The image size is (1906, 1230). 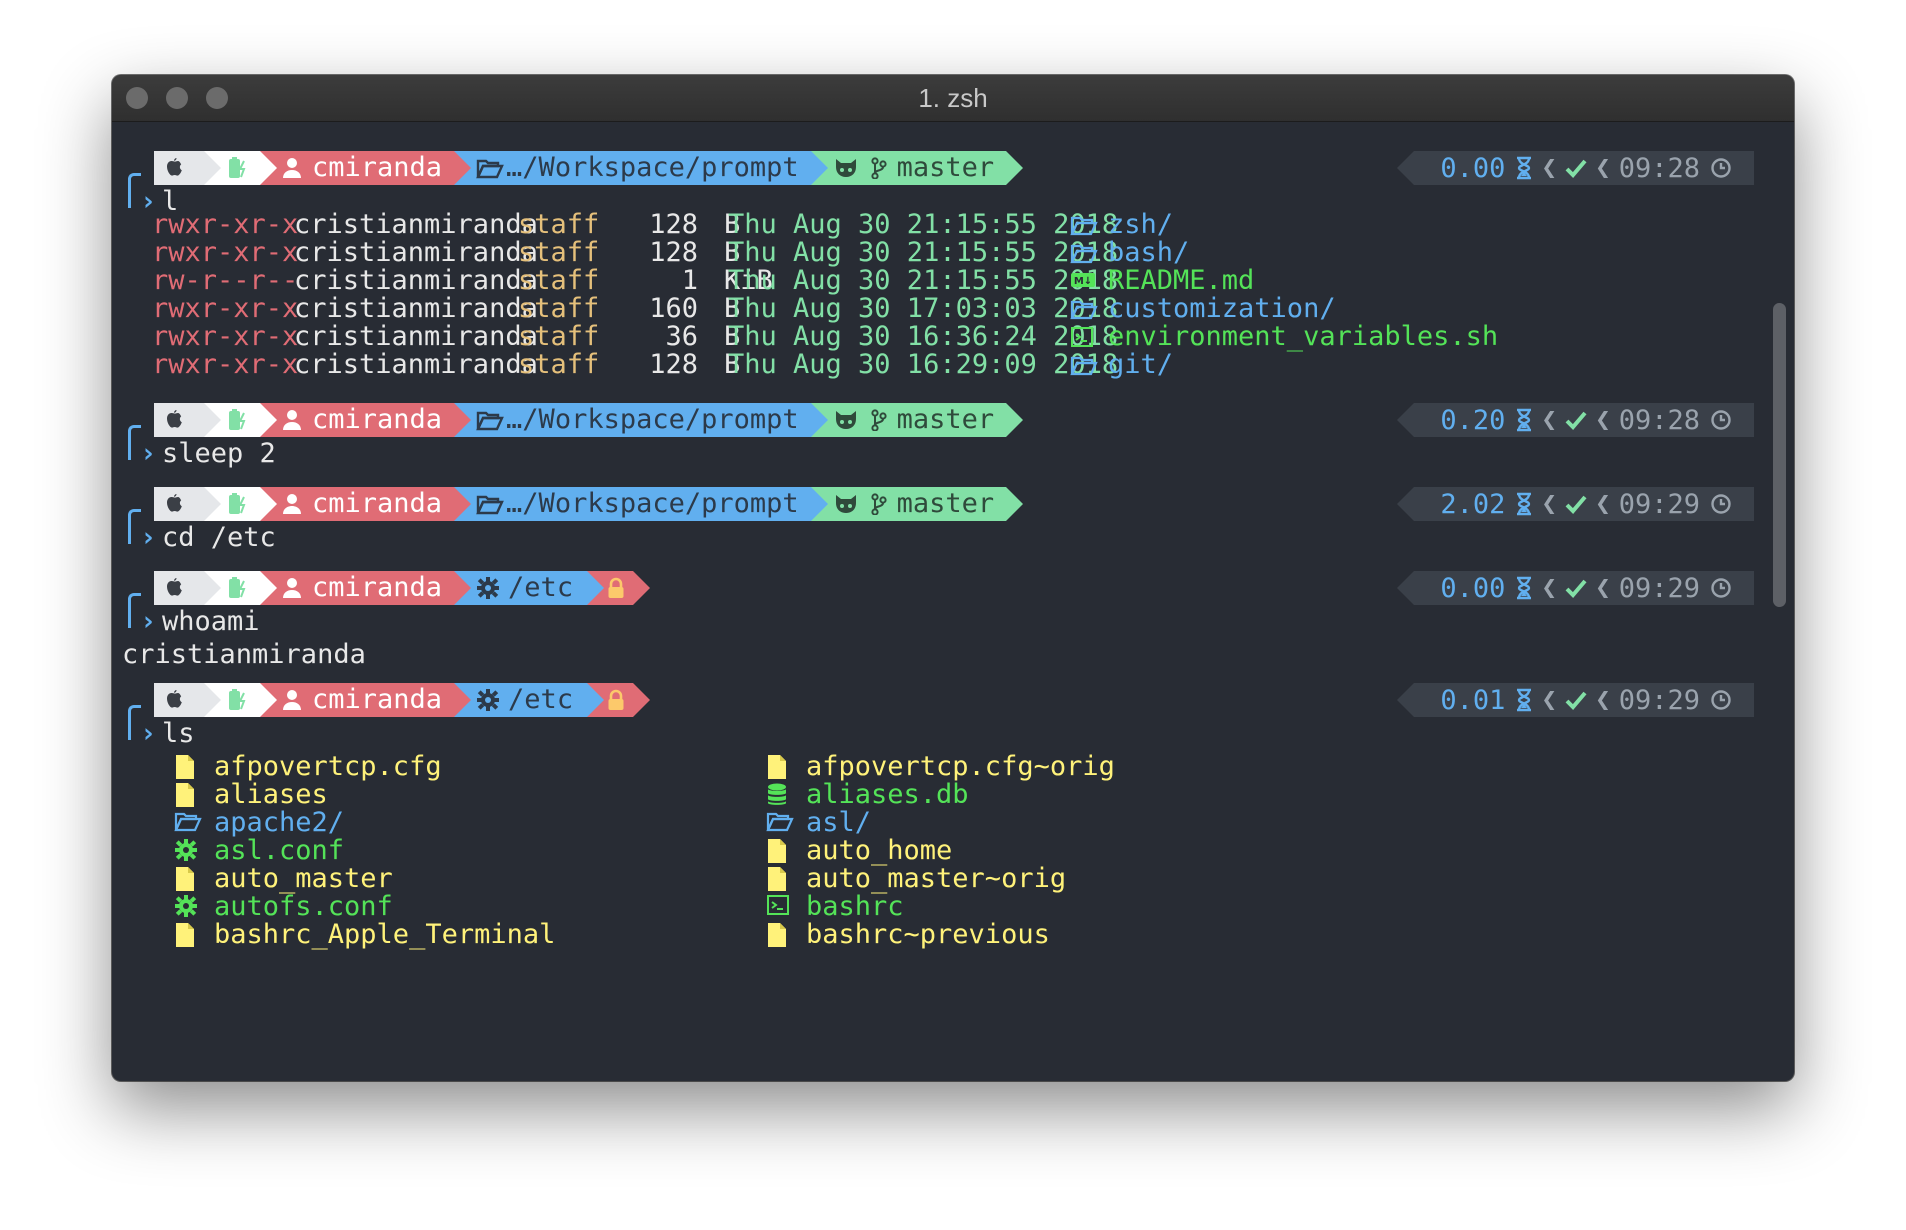 I want to click on command-duration: 0.01, so click(x=1473, y=700).